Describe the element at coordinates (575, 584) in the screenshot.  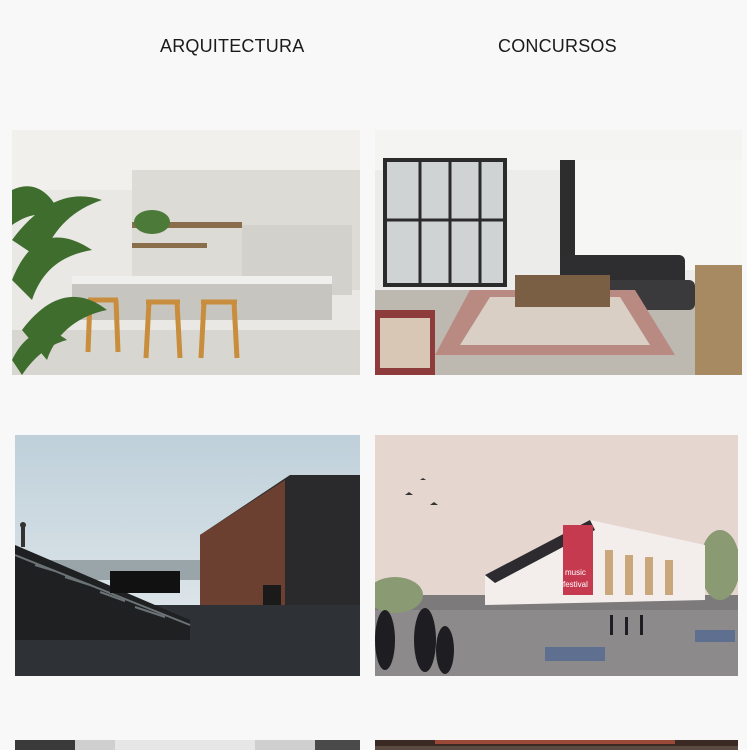
I see `billboard-word-festival: festival` at that location.